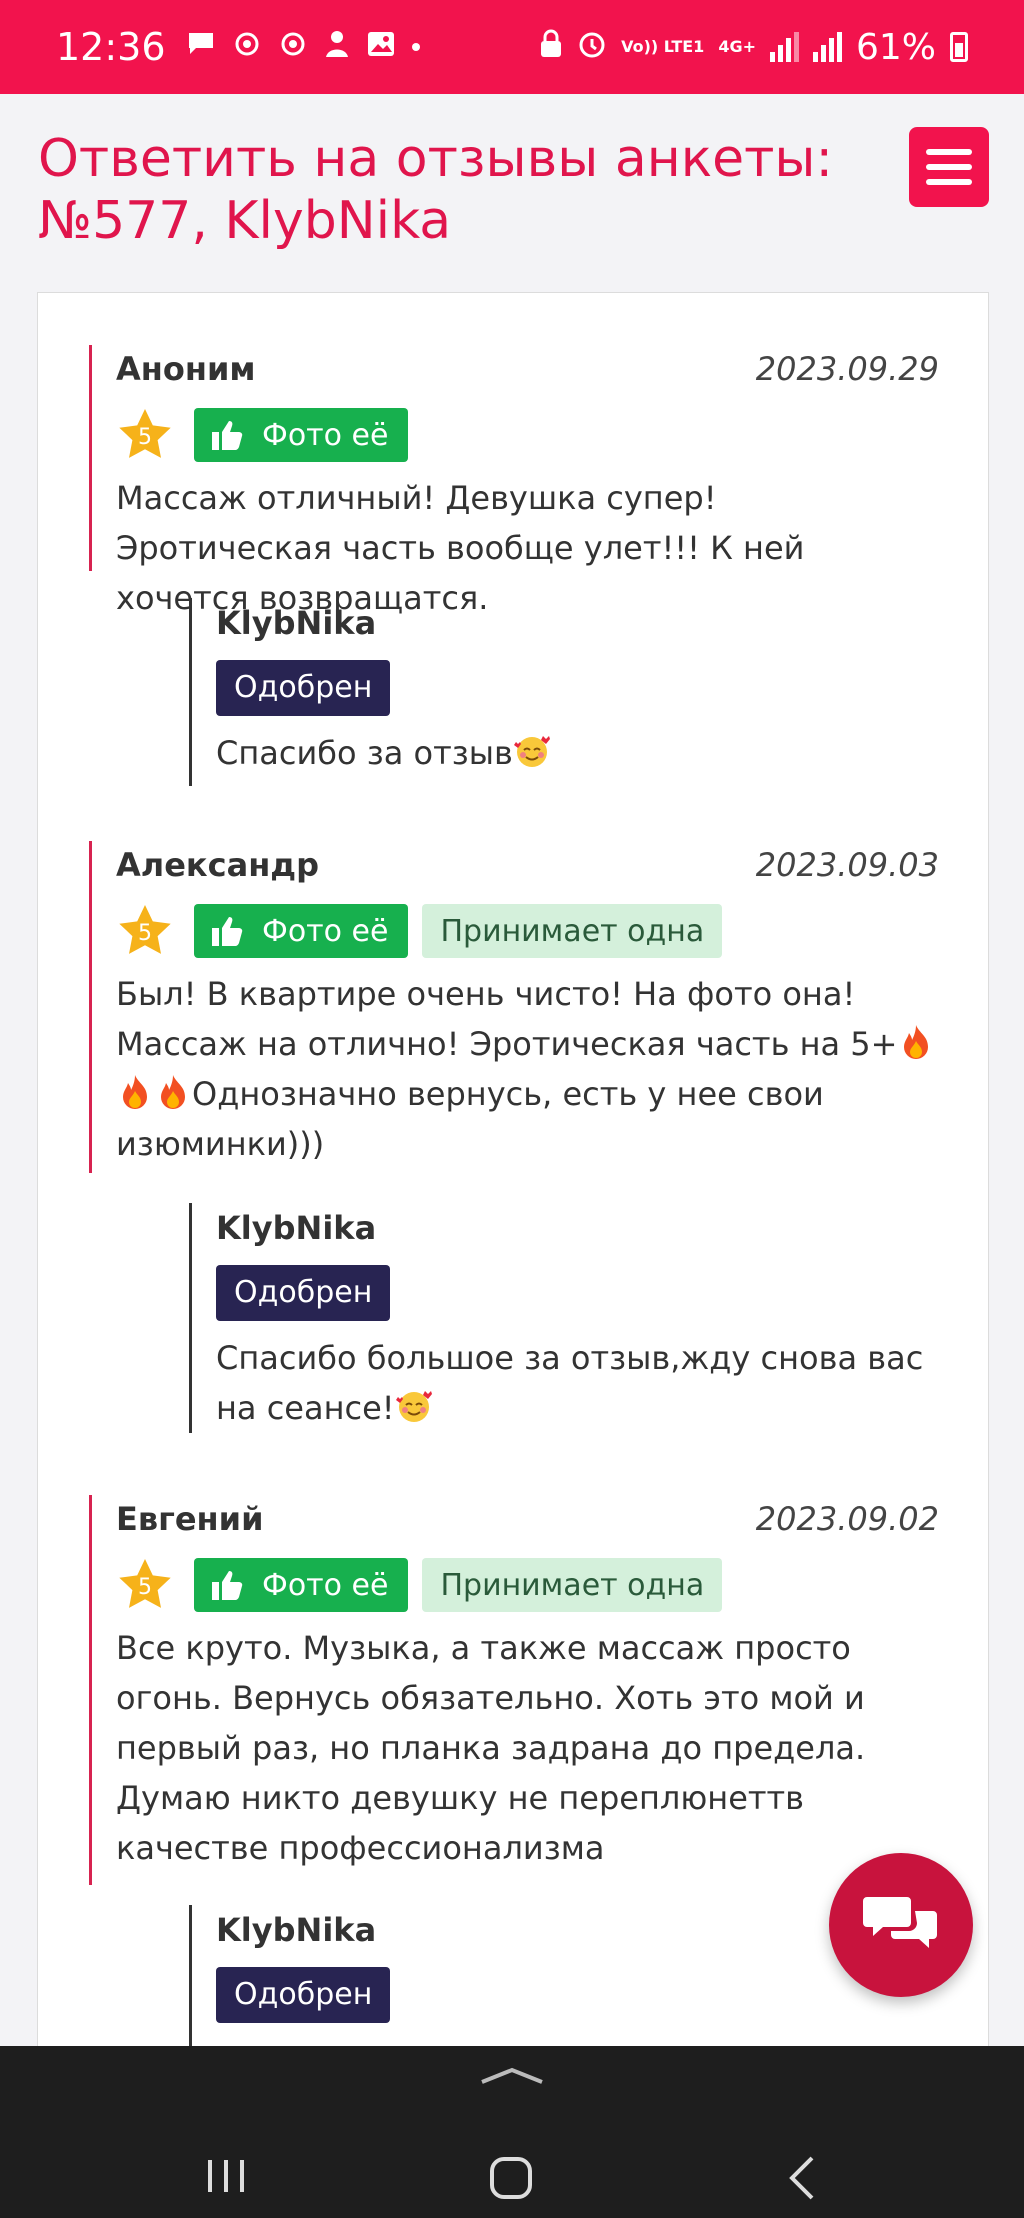  What do you see at coordinates (190, 1519) in the screenshot?
I see `review-author: Евгений` at bounding box center [190, 1519].